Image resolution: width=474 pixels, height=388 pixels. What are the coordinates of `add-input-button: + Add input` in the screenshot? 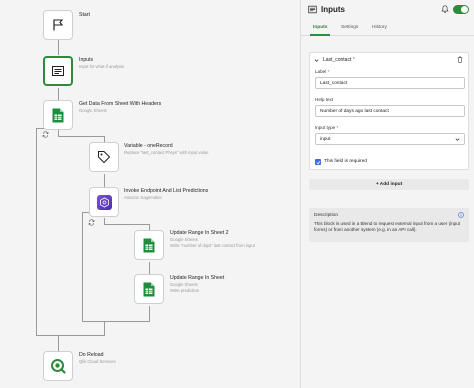 It's located at (389, 184).